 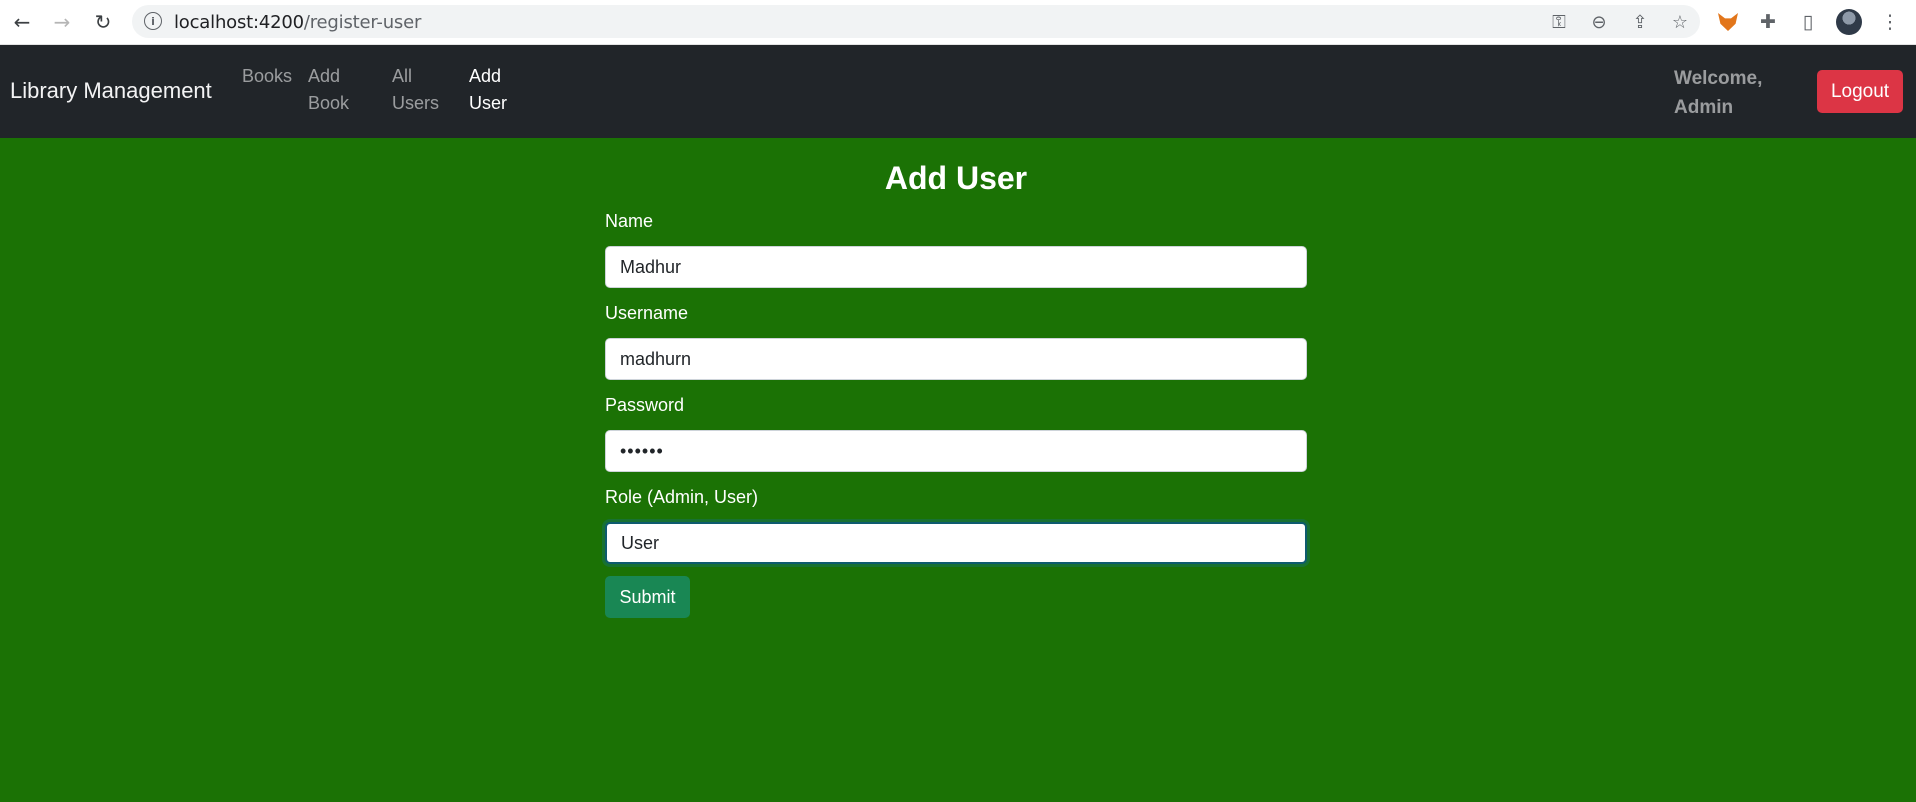 I want to click on role-label: Role (Admin, User), so click(x=682, y=497).